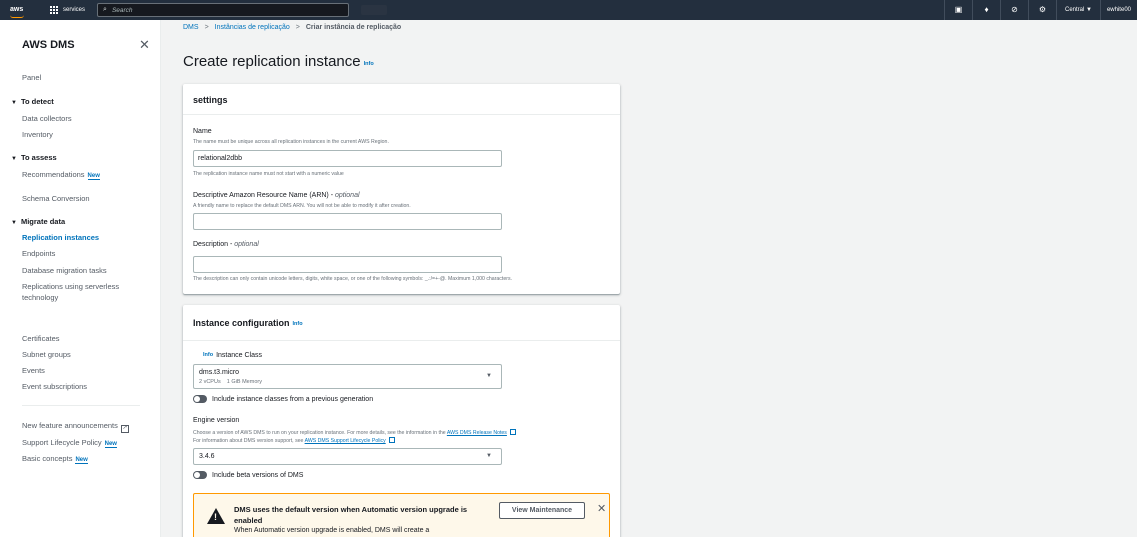 The height and width of the screenshot is (537, 1137). Describe the element at coordinates (347, 221) in the screenshot. I see `arn-input` at that location.